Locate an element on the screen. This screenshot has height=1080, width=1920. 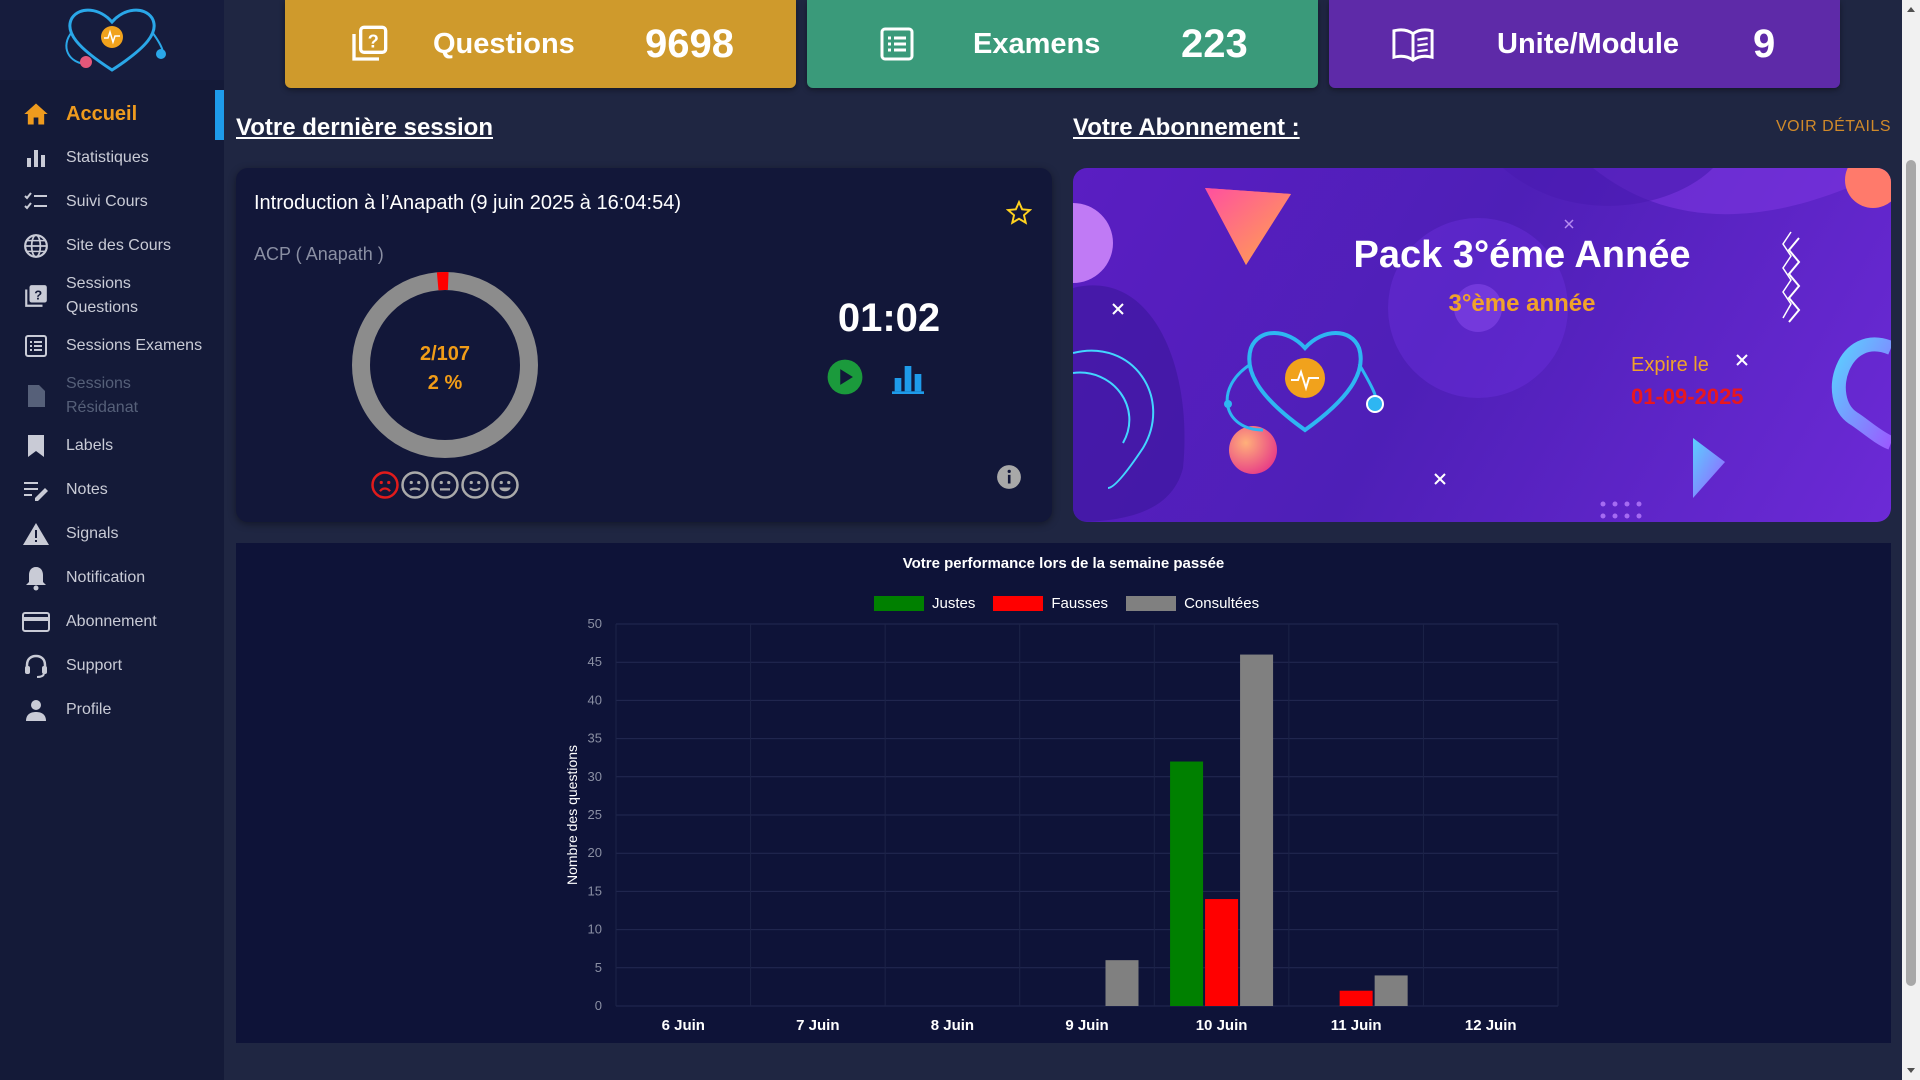
sidebar-item-label: Accueil is located at coordinates (102, 114).